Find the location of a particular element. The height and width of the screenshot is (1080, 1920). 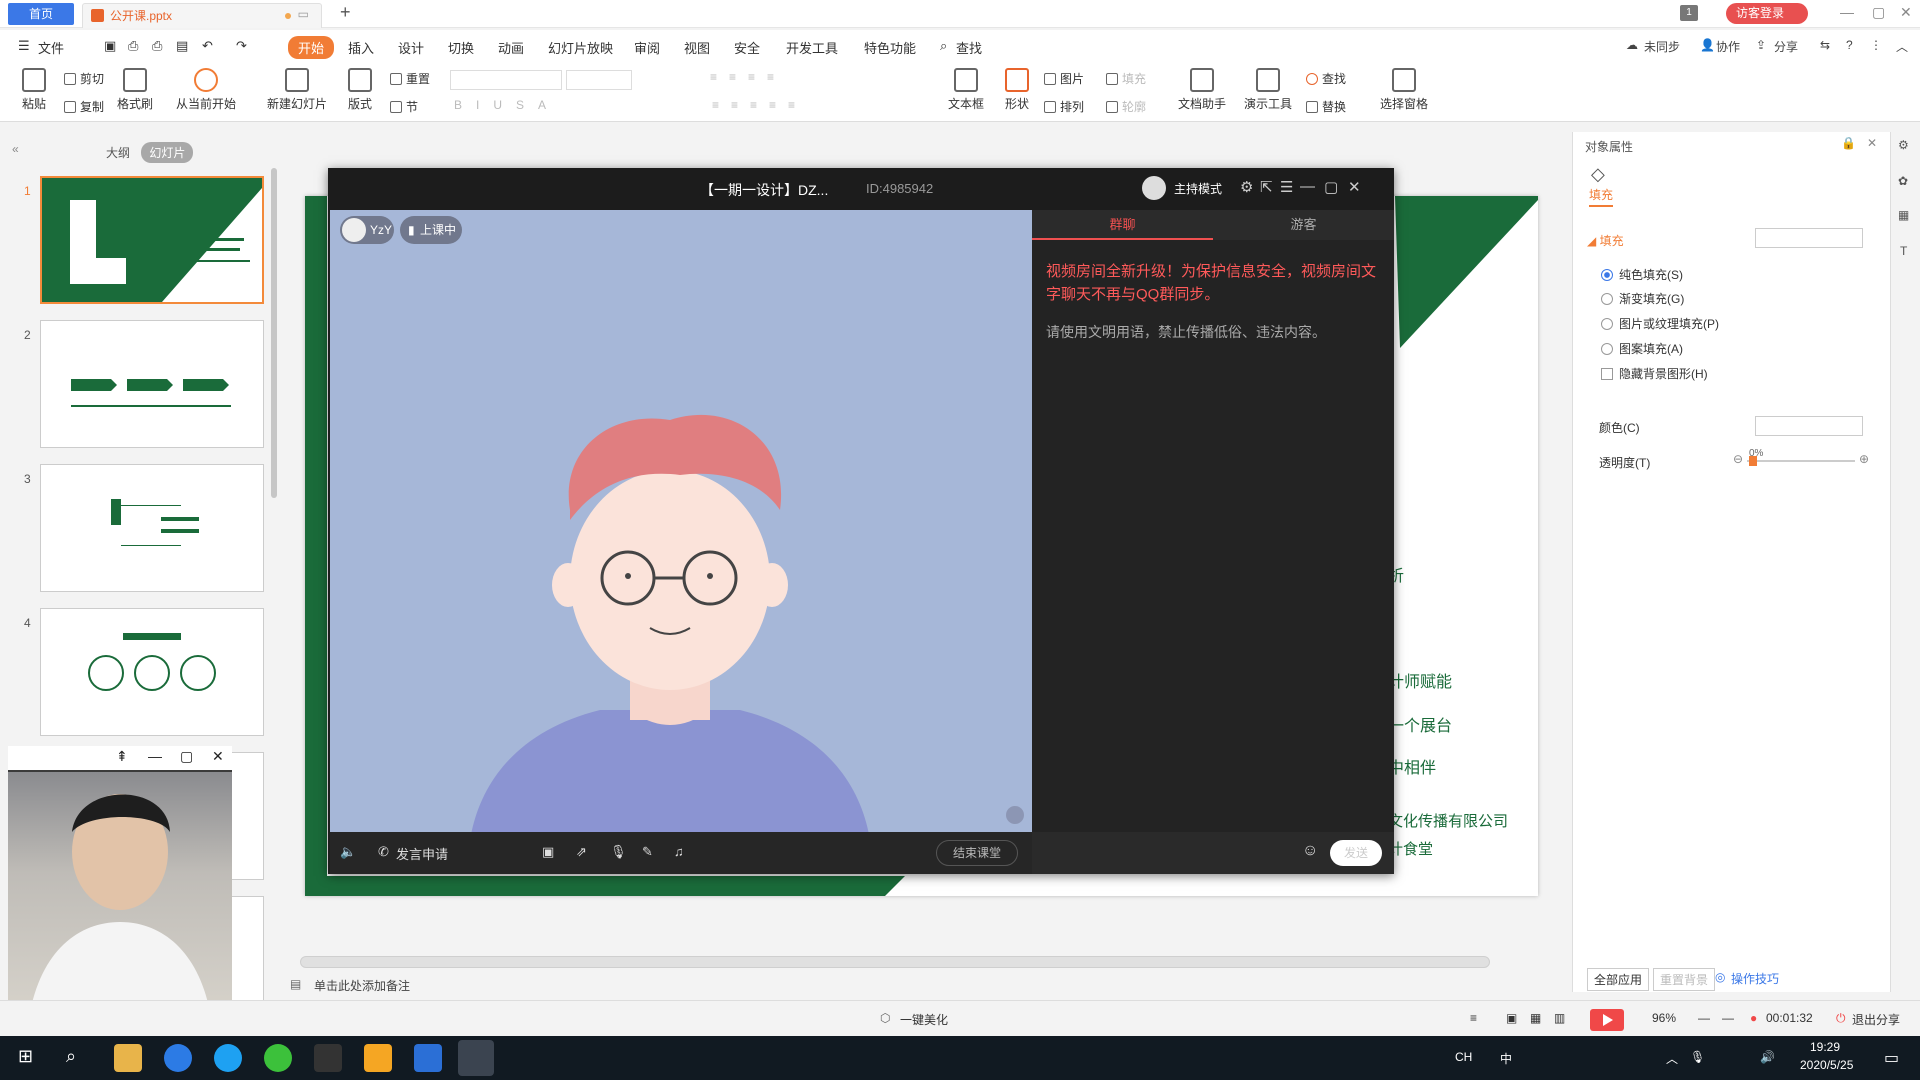

sync-status: 未同步 is located at coordinates (1662, 46).